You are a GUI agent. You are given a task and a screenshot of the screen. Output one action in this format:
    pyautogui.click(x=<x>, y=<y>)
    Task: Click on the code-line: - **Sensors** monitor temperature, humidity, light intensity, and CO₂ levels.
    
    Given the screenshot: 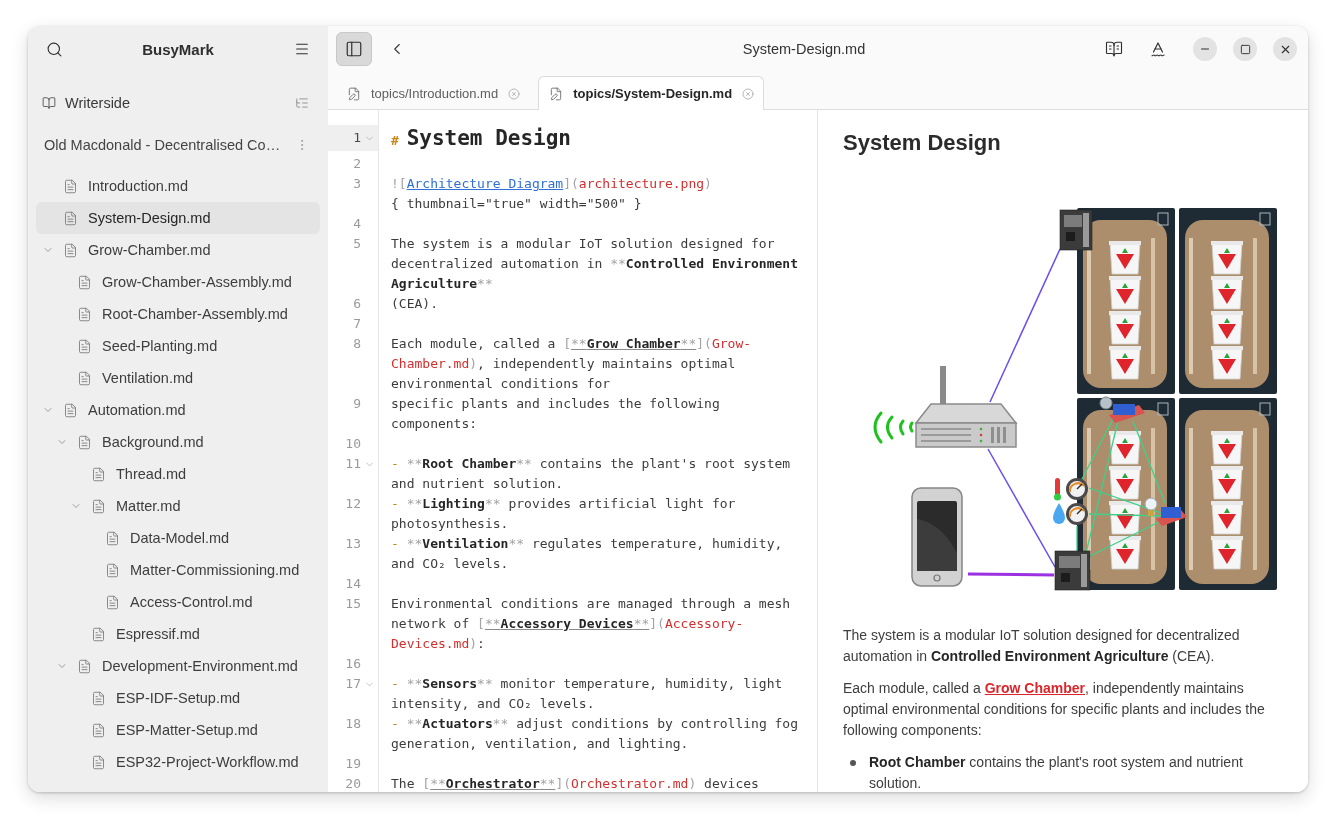 What is the action you would take?
    pyautogui.click(x=587, y=694)
    